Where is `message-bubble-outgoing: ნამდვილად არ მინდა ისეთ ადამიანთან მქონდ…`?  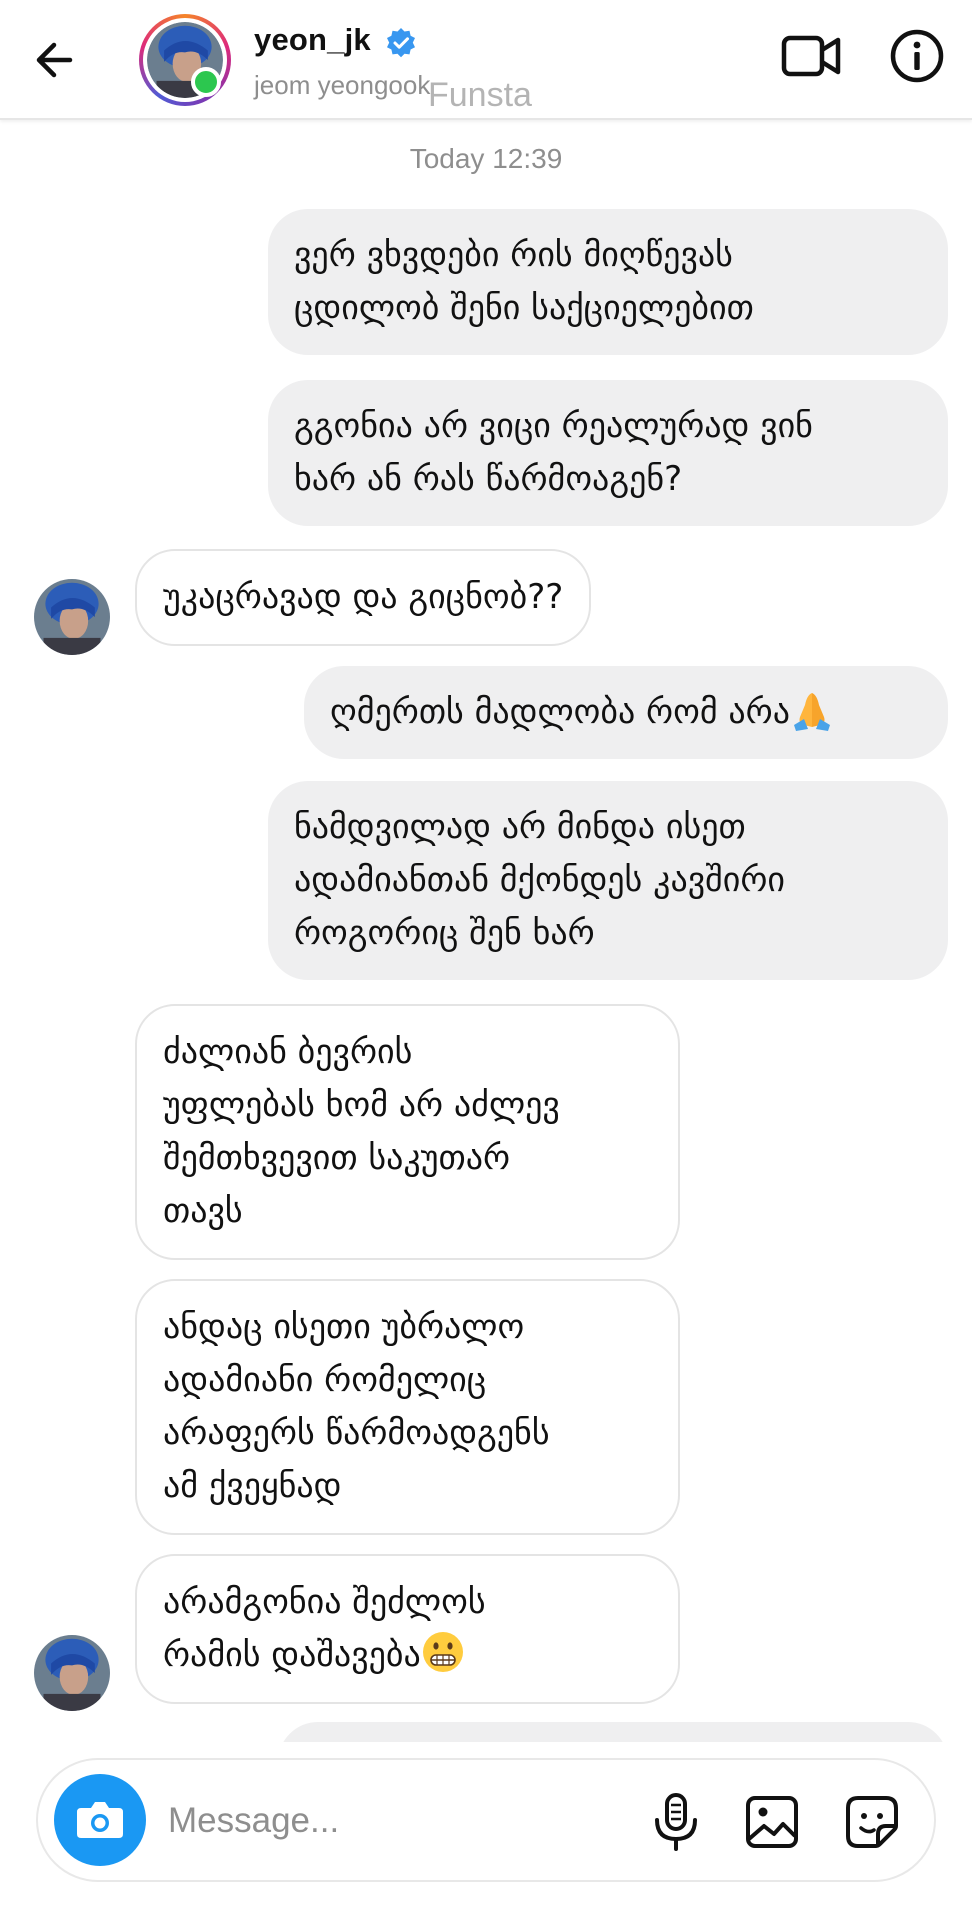
message-bubble-outgoing: ნამდვილად არ მინდა ისეთ ადამიანთან მქონდ… is located at coordinates (608, 880).